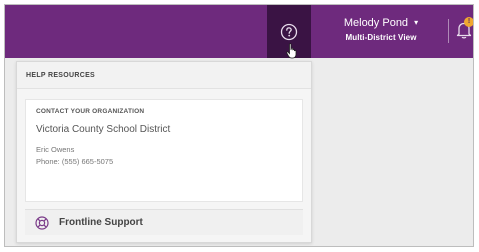 This screenshot has width=479, height=252. Describe the element at coordinates (55, 149) in the screenshot. I see `contact-person: Eric Owens` at that location.